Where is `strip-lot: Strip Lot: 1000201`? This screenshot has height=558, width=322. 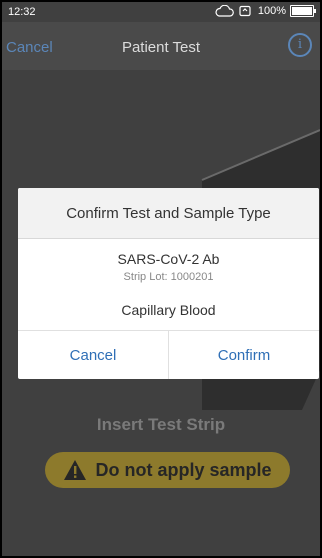 strip-lot: Strip Lot: 1000201 is located at coordinates (168, 277).